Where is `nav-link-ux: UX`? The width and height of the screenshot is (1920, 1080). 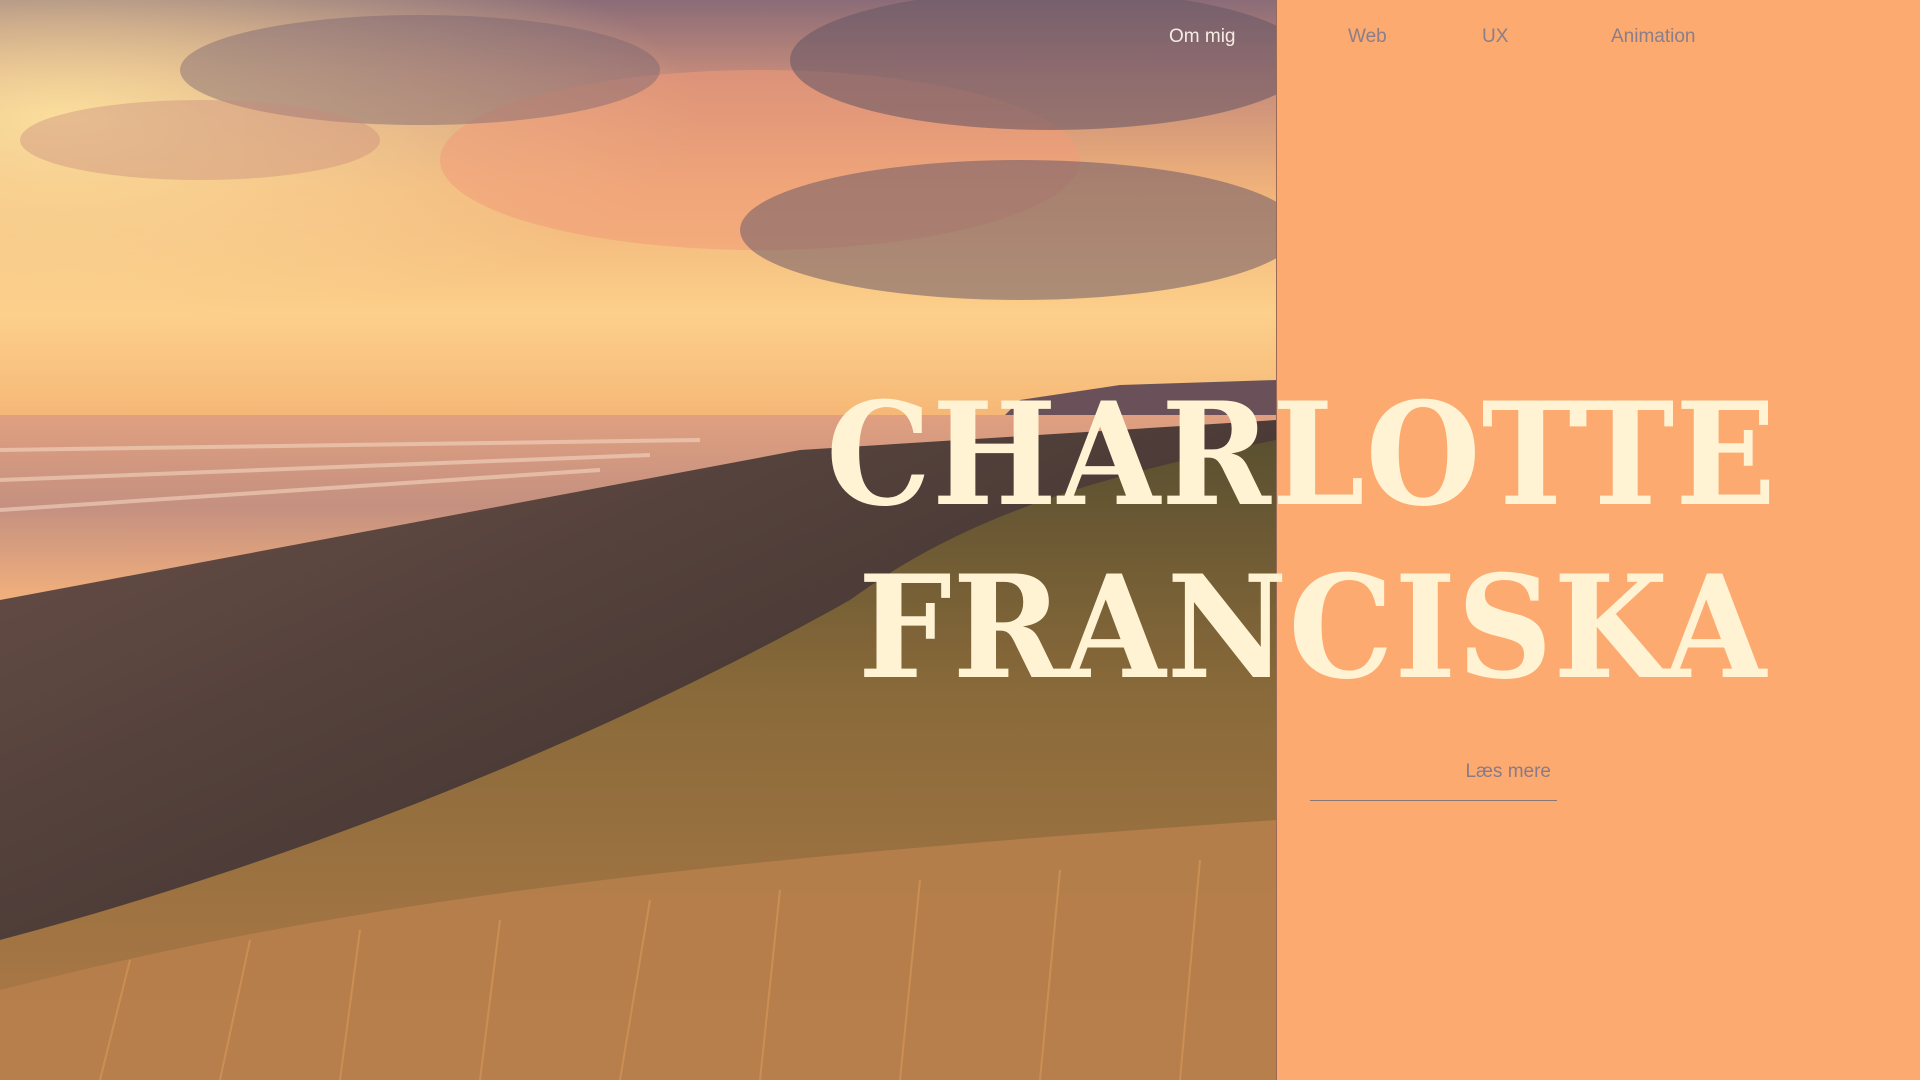 nav-link-ux: UX is located at coordinates (1495, 37).